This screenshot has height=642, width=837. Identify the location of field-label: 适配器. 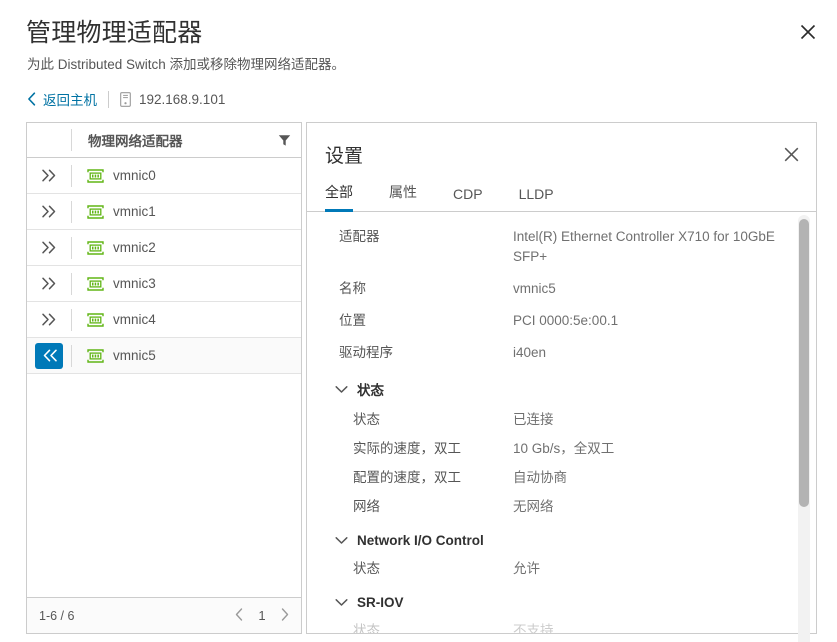
(359, 236).